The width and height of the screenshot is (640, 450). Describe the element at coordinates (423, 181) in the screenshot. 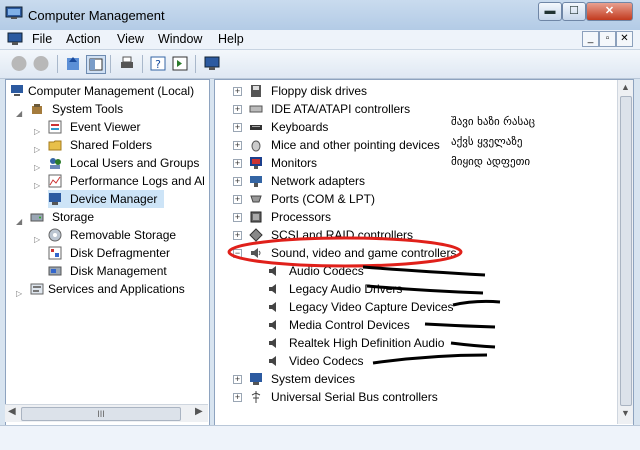

I see `device-category-network: + Network adapters` at that location.